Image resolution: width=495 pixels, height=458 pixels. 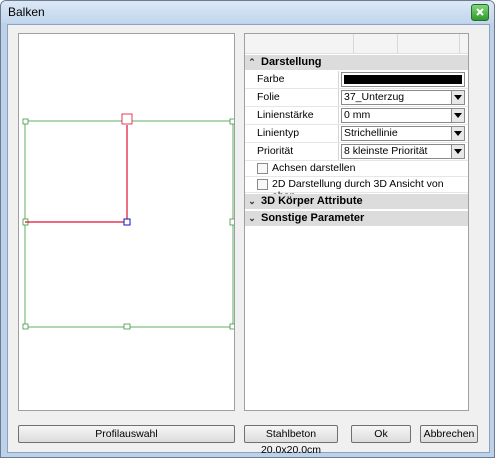 What do you see at coordinates (252, 62) in the screenshot?
I see `collapse-up-icon: ⌃` at bounding box center [252, 62].